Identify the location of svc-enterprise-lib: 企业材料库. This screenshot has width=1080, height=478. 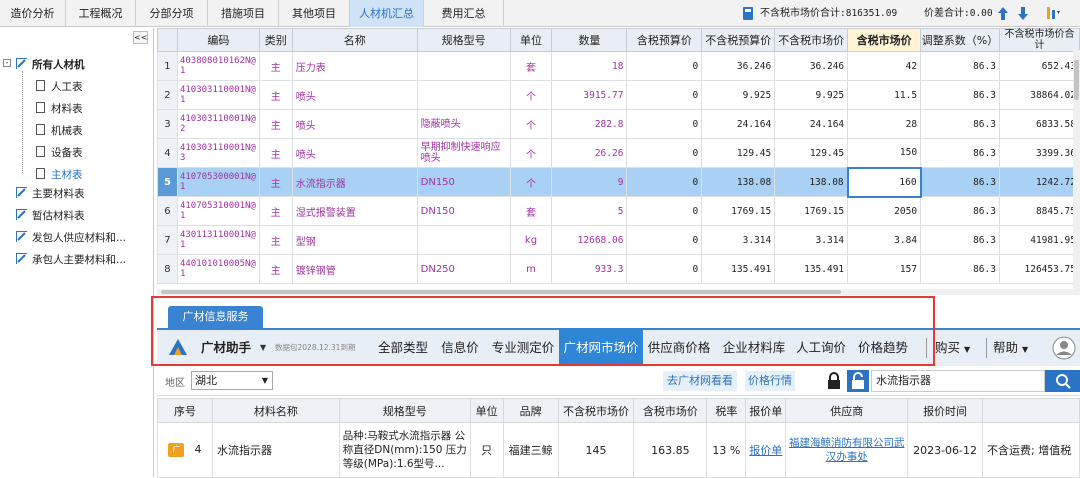
(754, 348).